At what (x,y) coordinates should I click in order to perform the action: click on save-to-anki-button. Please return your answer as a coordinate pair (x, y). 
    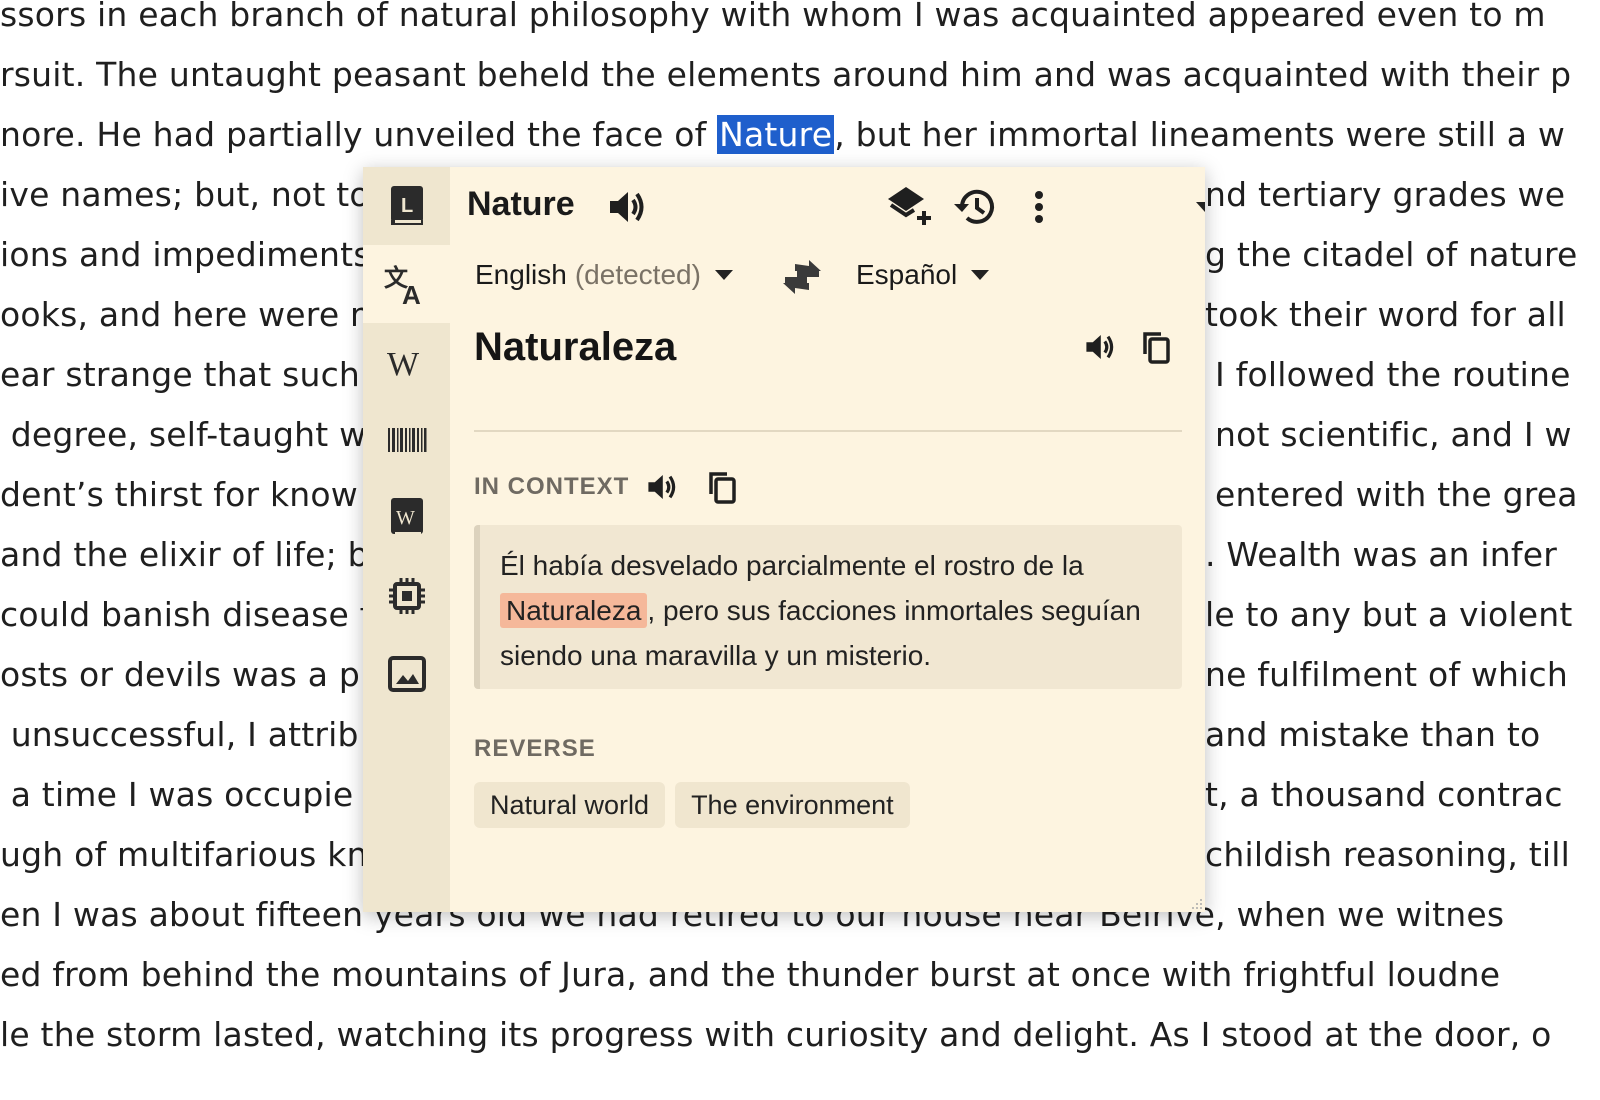
    Looking at the image, I should click on (910, 206).